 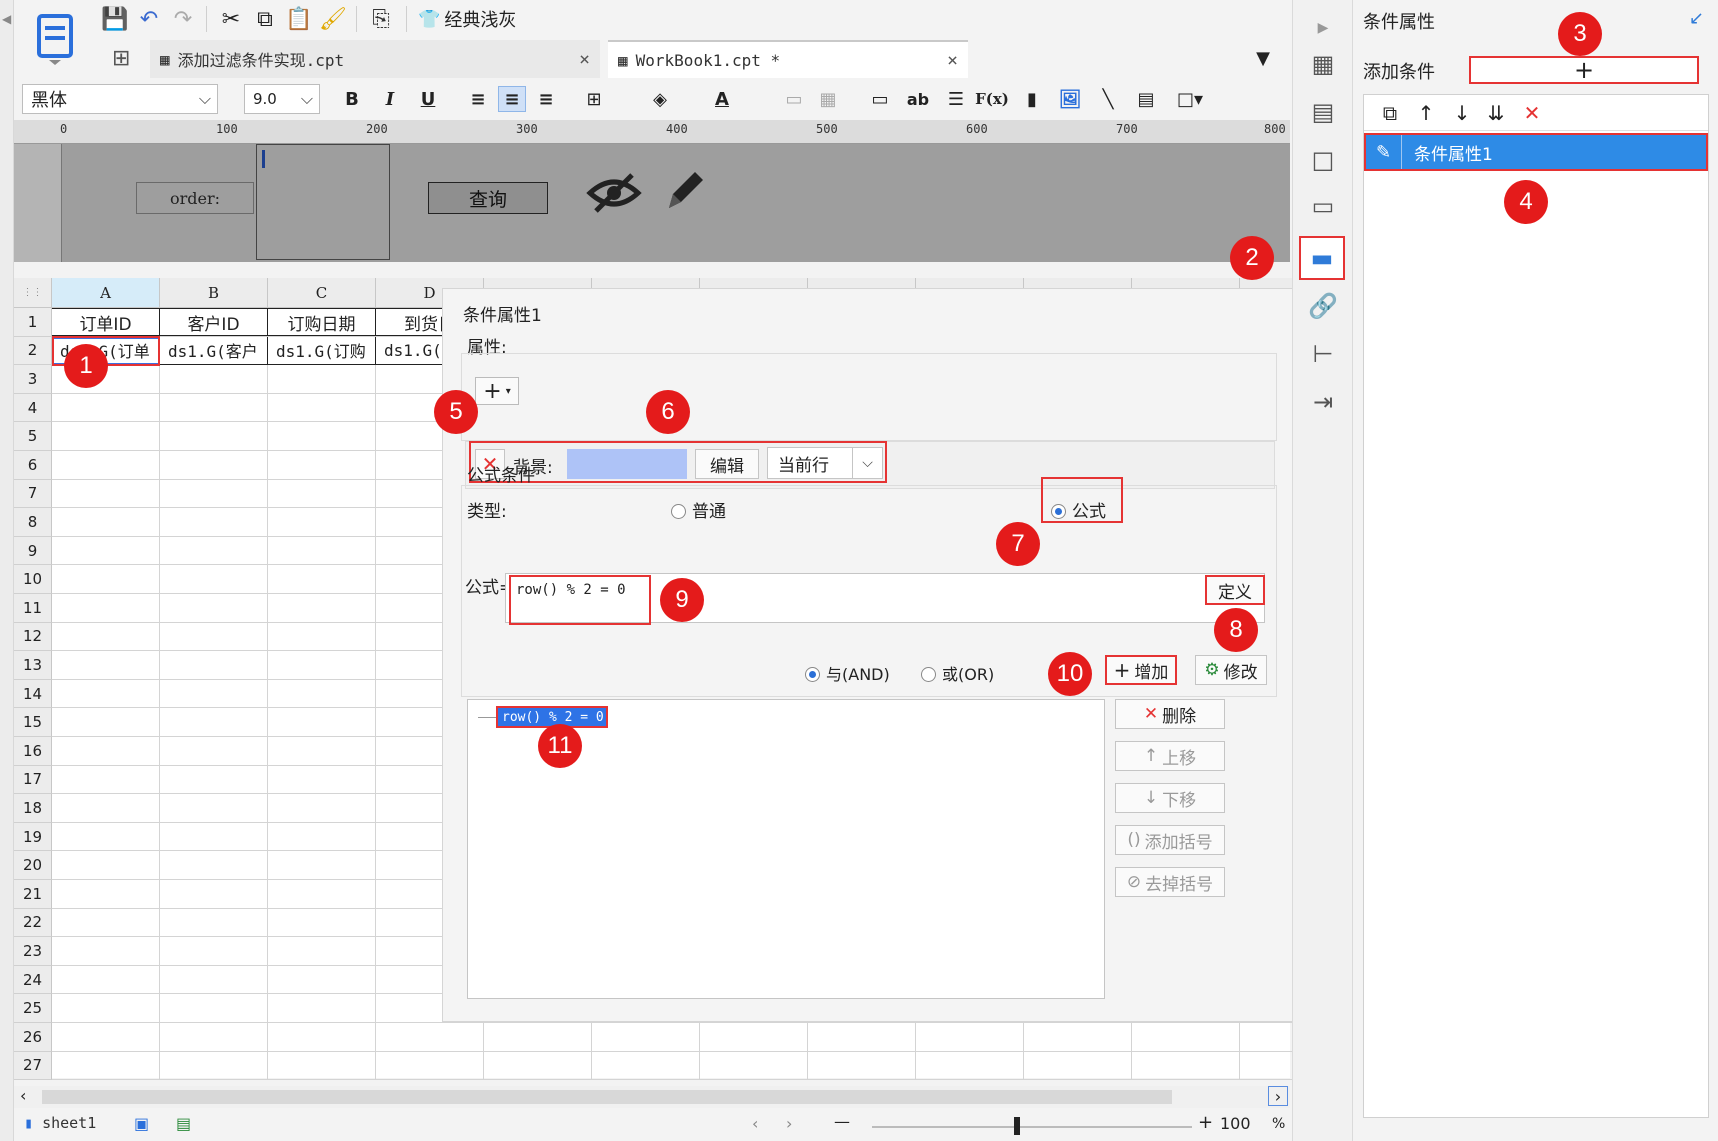 I want to click on pencil-icon, so click(x=685, y=190).